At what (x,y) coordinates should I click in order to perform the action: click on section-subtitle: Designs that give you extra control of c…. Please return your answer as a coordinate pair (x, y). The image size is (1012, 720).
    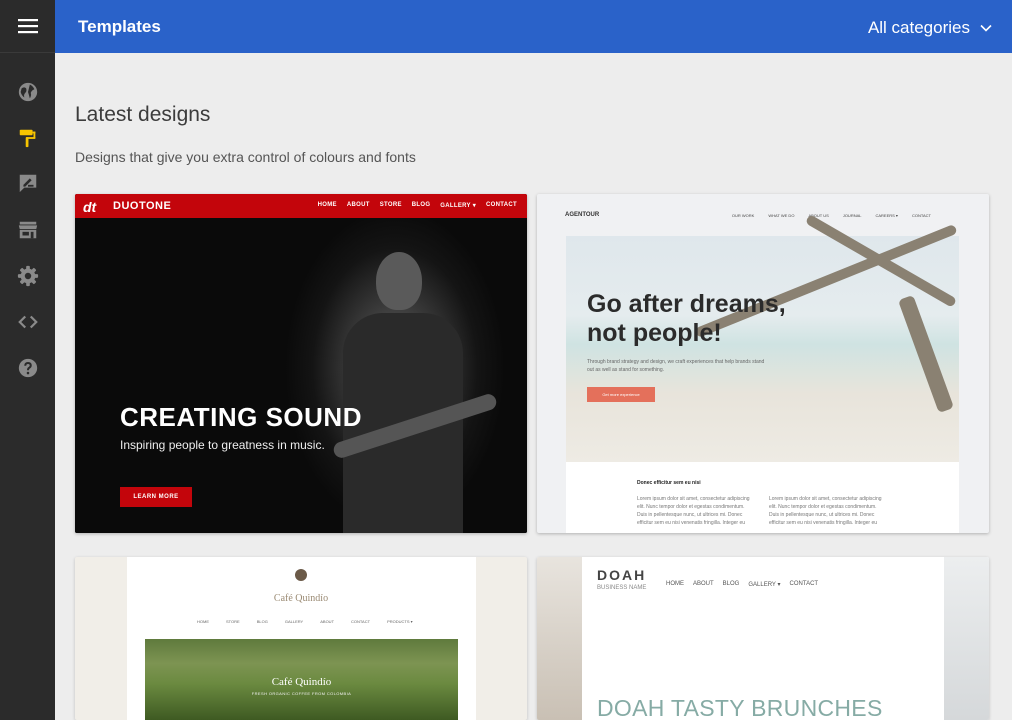
    Looking at the image, I should click on (245, 157).